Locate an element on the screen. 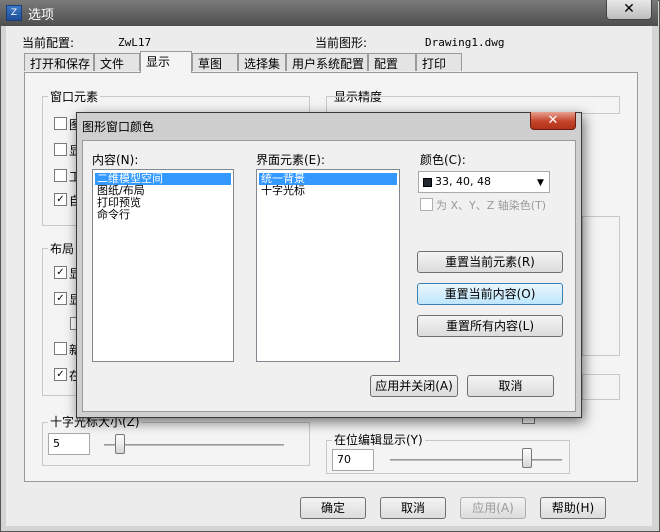 The height and width of the screenshot is (532, 660). dialog-close-button: ✕ is located at coordinates (553, 121).